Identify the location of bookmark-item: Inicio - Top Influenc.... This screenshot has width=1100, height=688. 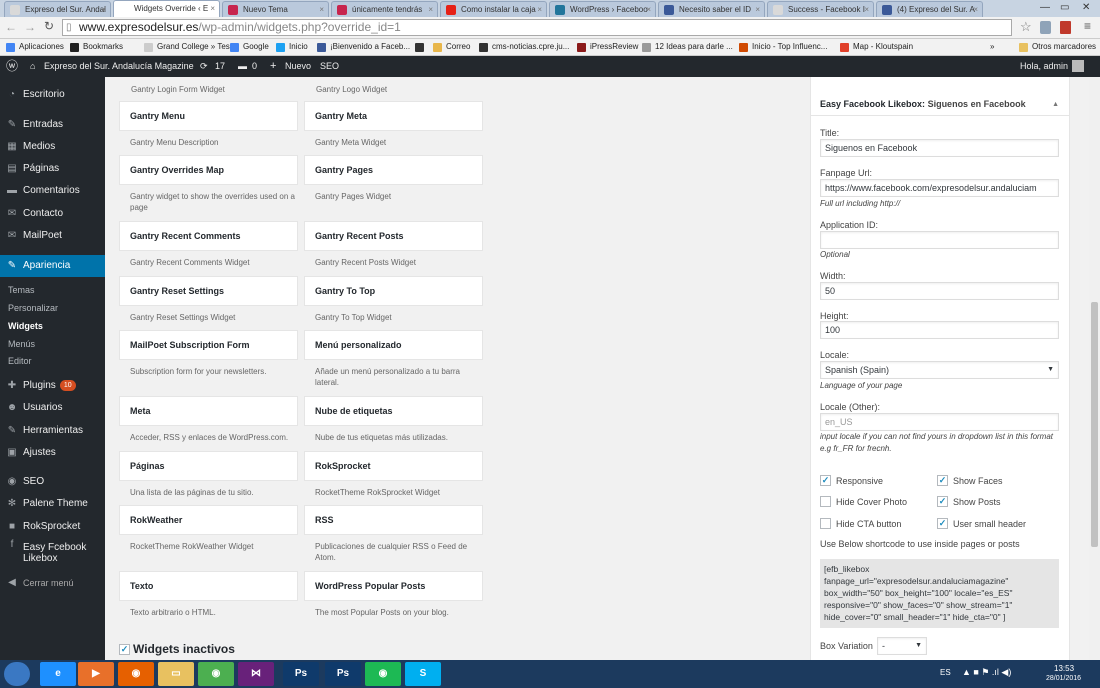
(783, 47).